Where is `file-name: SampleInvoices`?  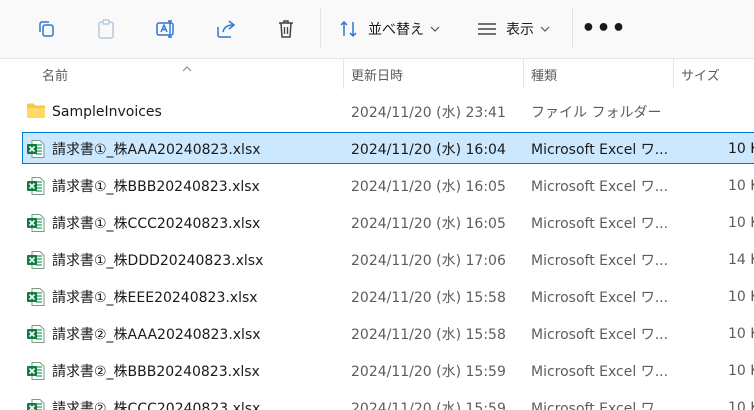 file-name: SampleInvoices is located at coordinates (107, 112).